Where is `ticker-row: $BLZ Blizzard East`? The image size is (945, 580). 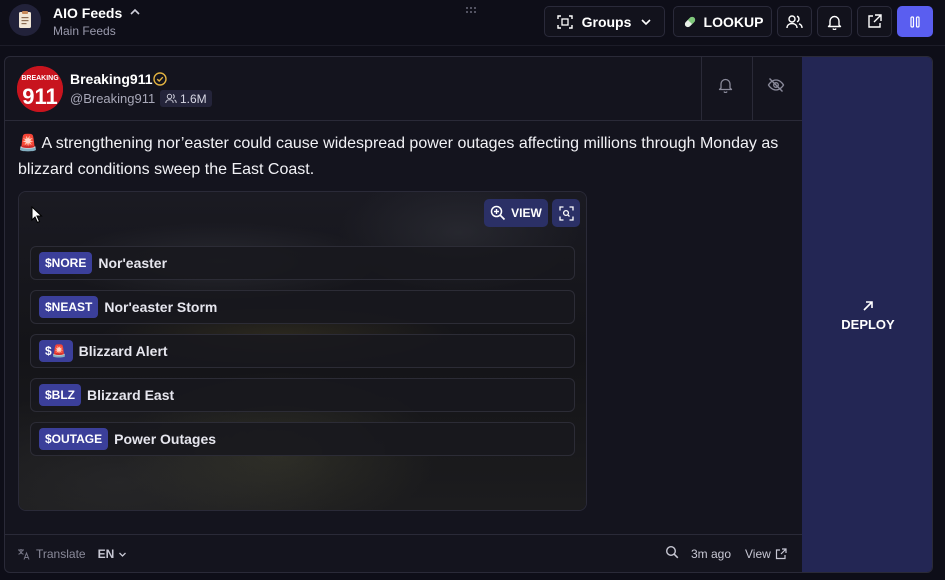 ticker-row: $BLZ Blizzard East is located at coordinates (302, 395).